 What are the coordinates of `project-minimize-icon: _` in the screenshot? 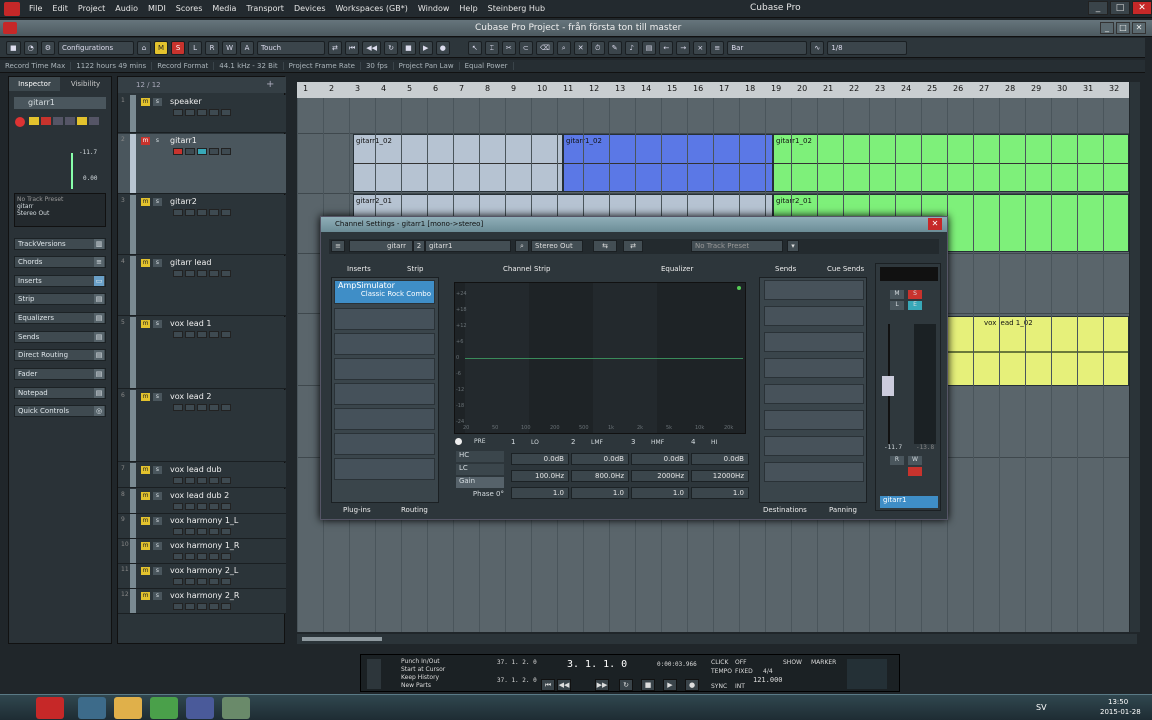 It's located at (1107, 28).